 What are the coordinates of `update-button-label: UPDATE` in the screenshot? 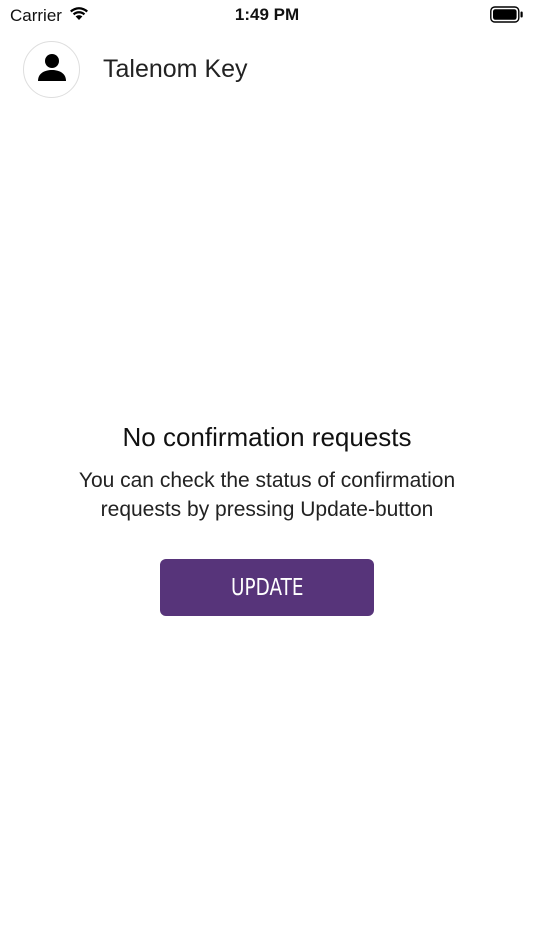 It's located at (267, 587).